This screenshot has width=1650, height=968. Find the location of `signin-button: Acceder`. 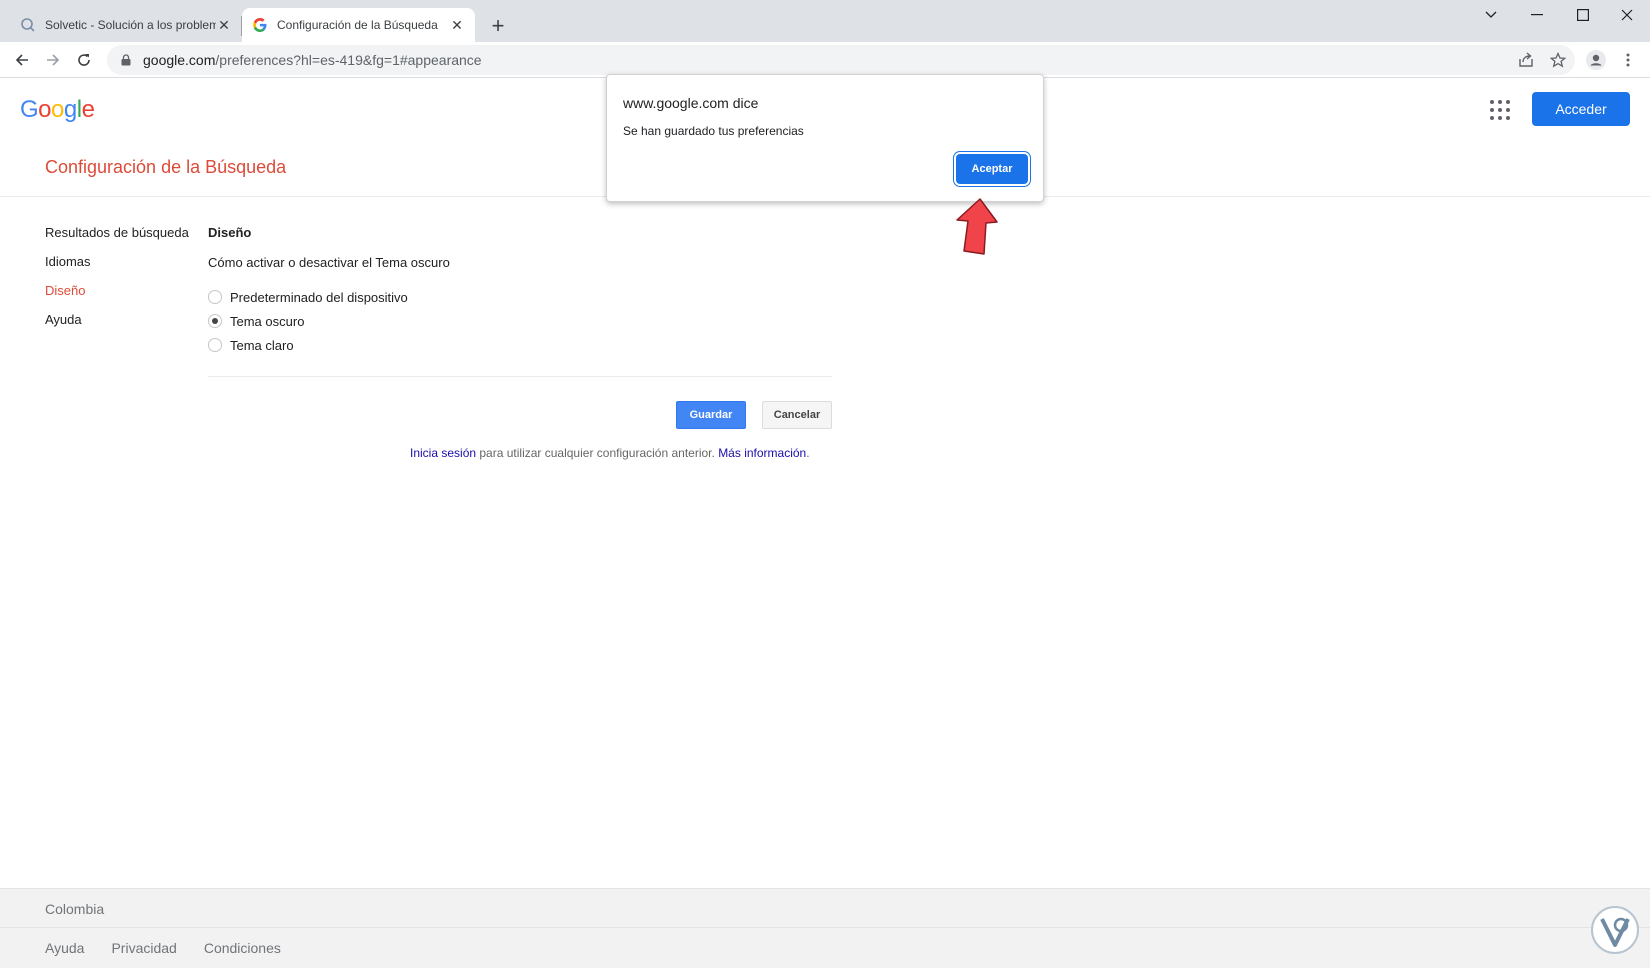

signin-button: Acceder is located at coordinates (1581, 109).